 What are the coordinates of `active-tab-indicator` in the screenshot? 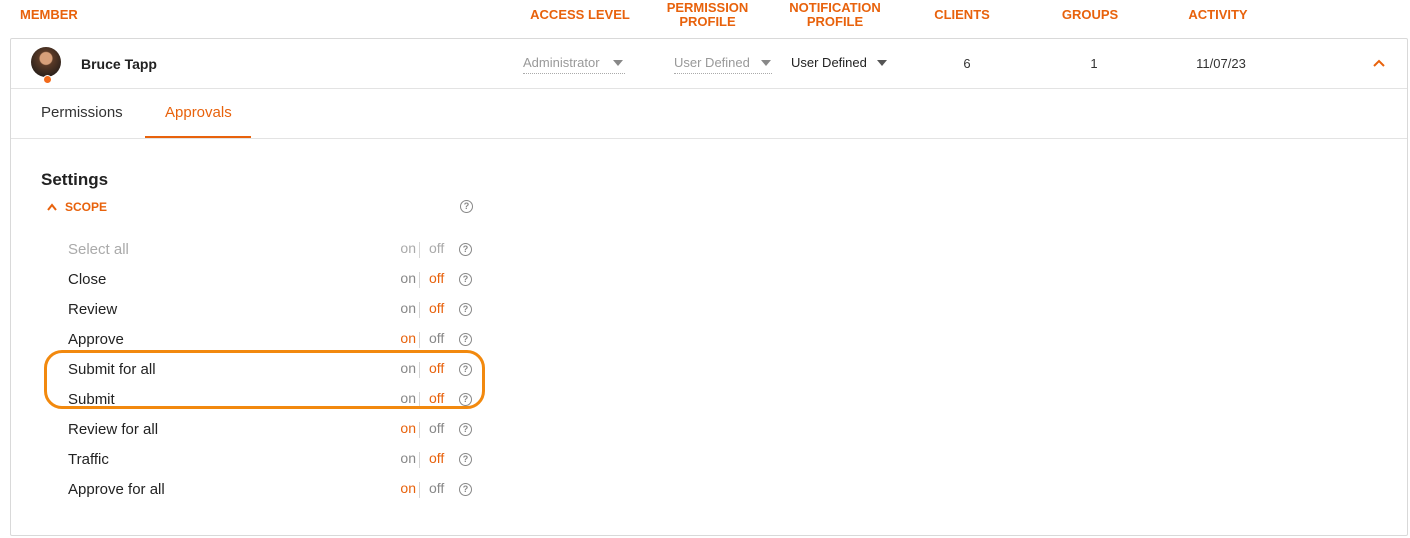 It's located at (198, 137).